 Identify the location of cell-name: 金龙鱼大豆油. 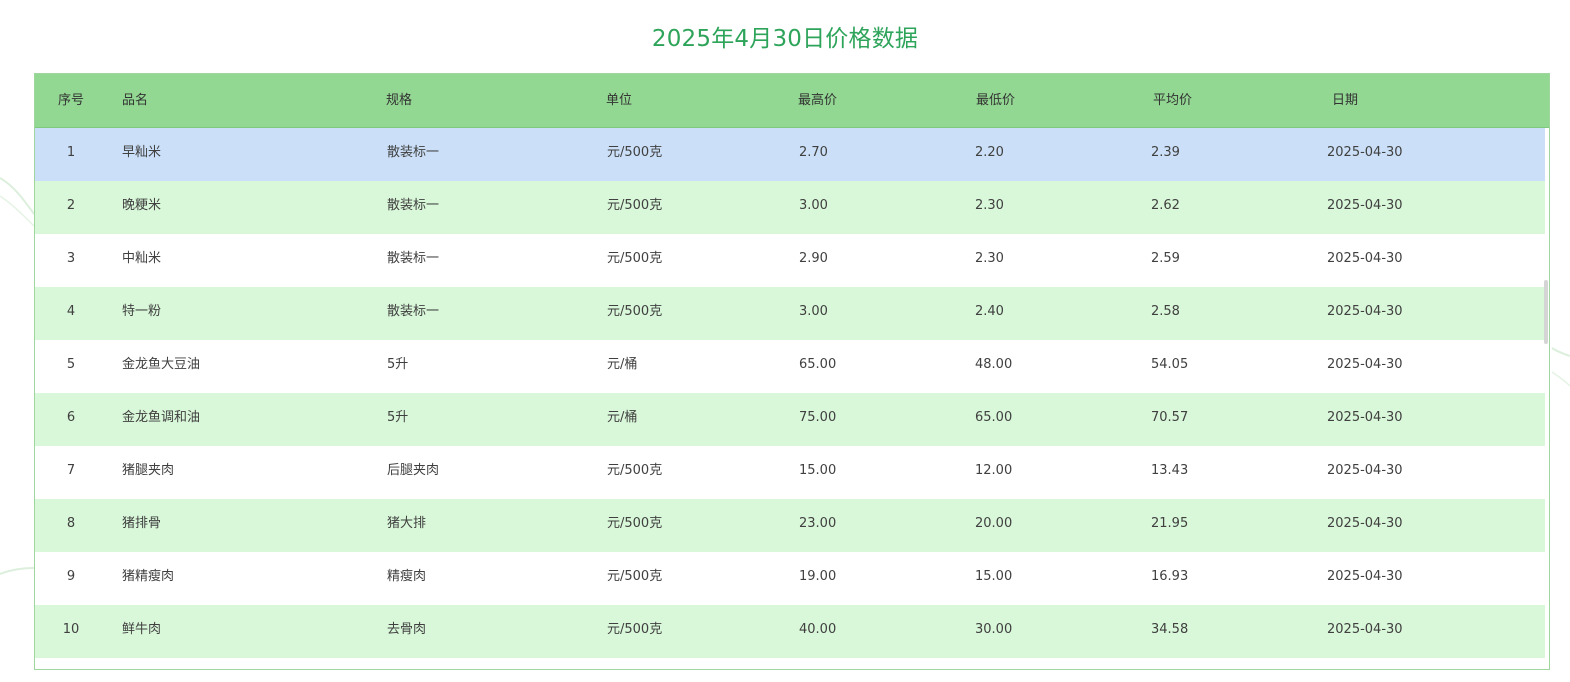
(161, 364).